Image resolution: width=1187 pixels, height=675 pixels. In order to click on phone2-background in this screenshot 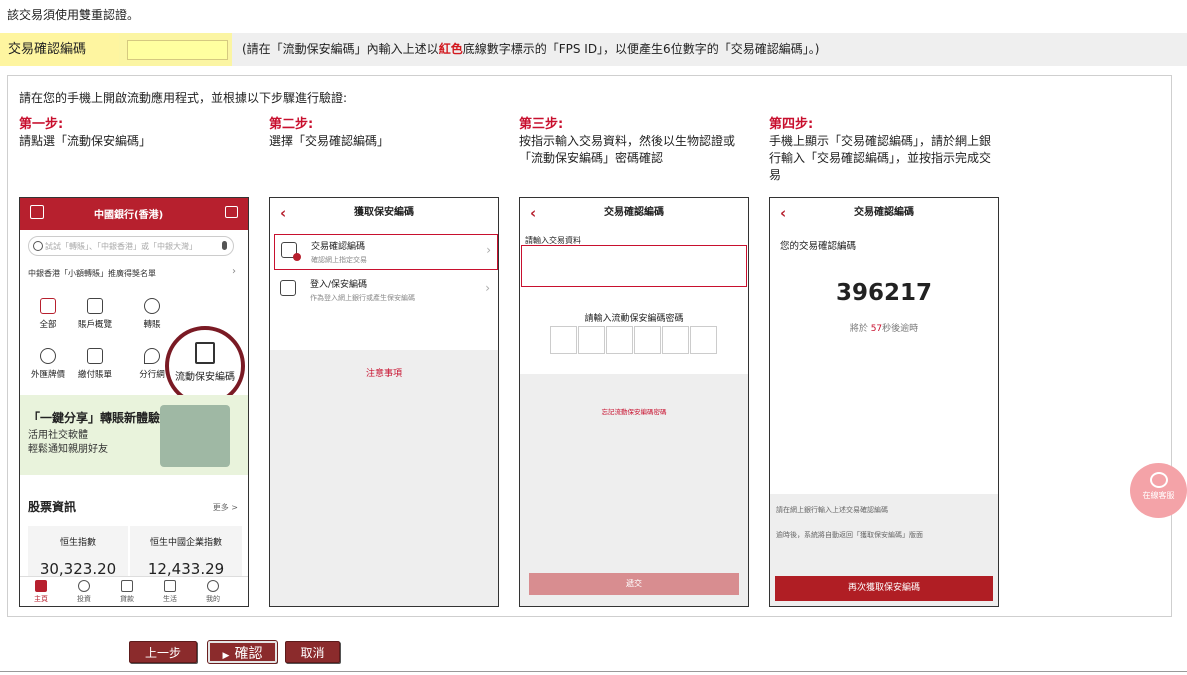, I will do `click(384, 478)`.